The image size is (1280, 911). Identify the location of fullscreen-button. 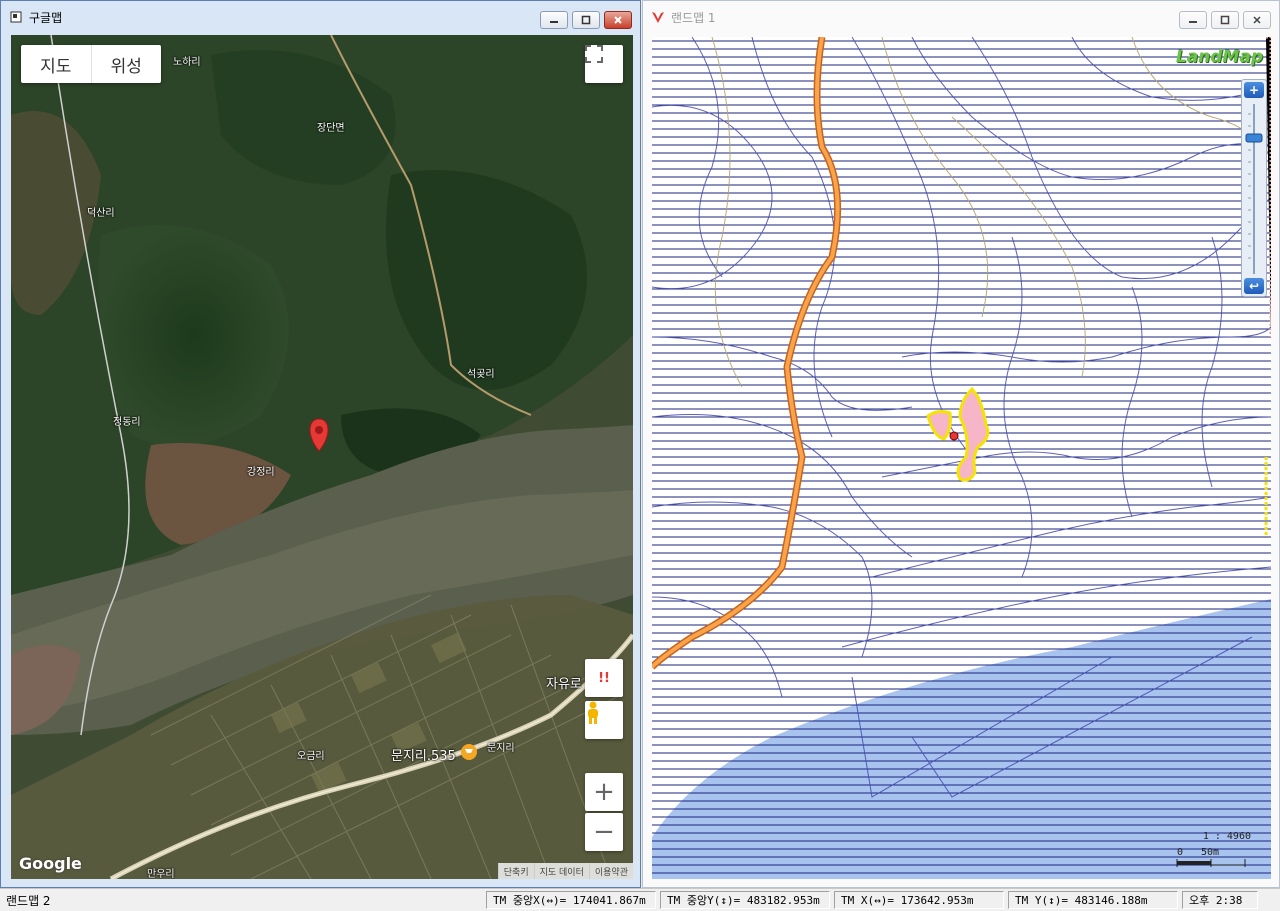
(604, 64).